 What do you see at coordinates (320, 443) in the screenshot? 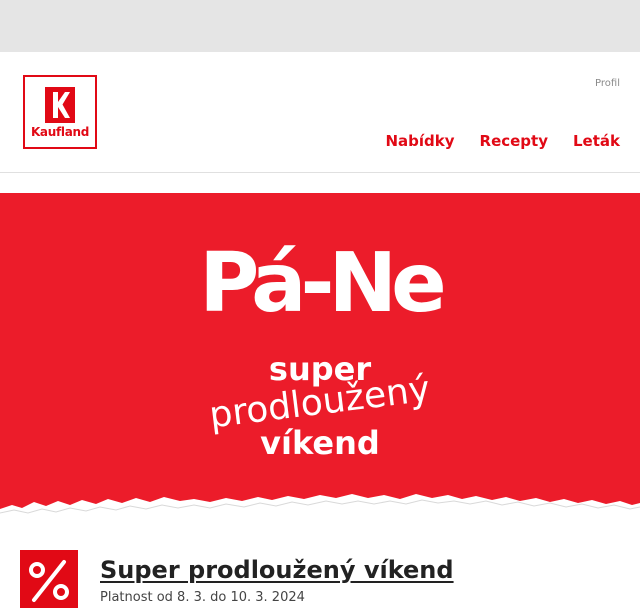
I see `banner-line-weekend: víkend` at bounding box center [320, 443].